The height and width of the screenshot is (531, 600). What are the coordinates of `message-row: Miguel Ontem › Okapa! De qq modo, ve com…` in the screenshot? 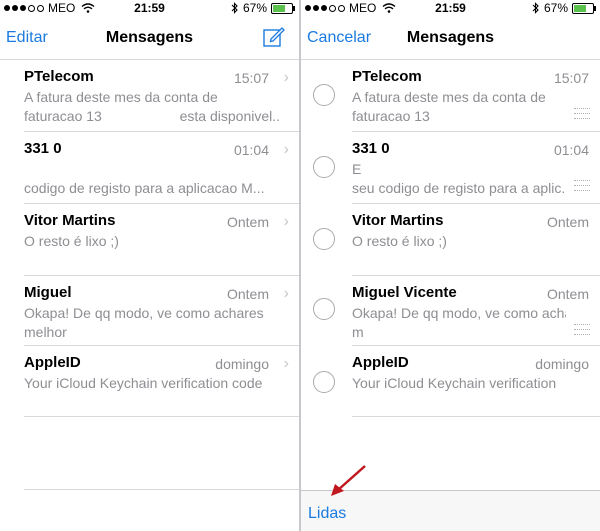 It's located at (149, 312).